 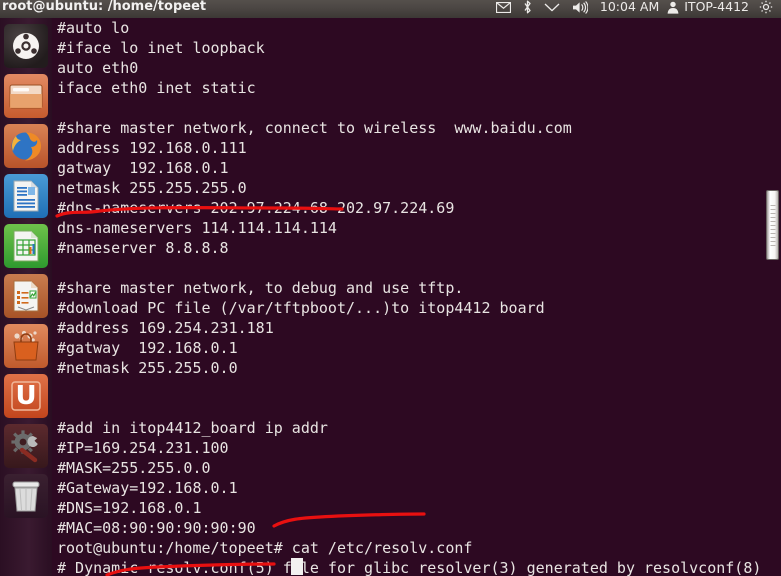 I want to click on launcher-item-libreoffice-calc, so click(x=26, y=246).